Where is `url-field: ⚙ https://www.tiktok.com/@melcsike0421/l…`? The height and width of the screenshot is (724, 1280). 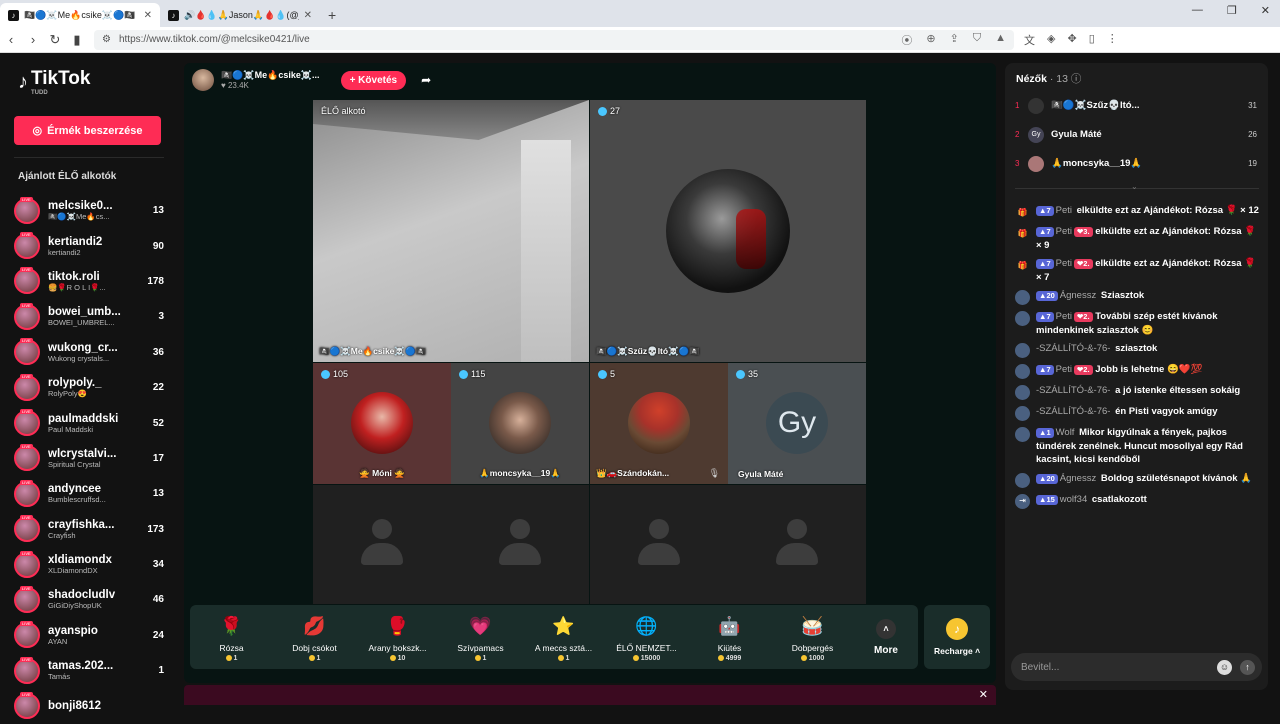
url-field: ⚙ https://www.tiktok.com/@melcsike0421/l… is located at coordinates (554, 39).